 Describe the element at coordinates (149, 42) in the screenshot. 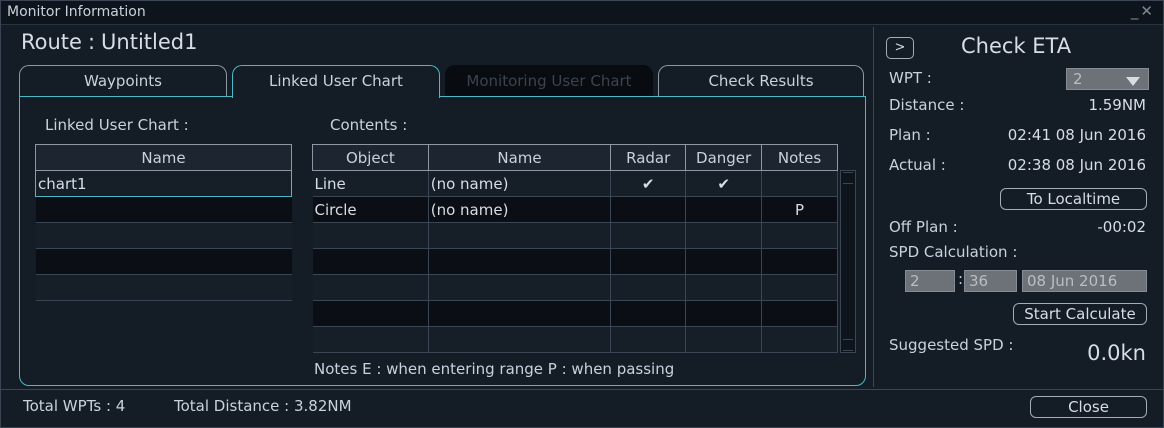

I see `route-name: Untitled1` at that location.